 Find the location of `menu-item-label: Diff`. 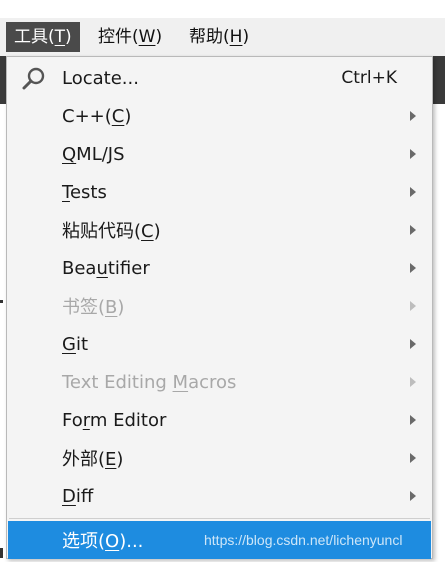

menu-item-label: Diff is located at coordinates (78, 496).